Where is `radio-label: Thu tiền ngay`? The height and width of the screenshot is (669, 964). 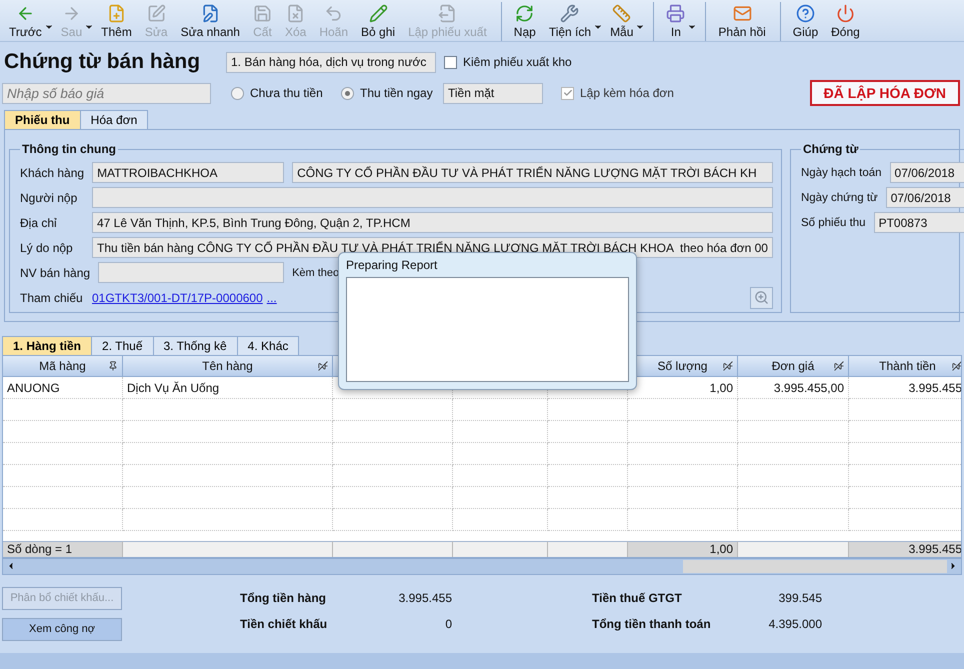 radio-label: Thu tiền ngay is located at coordinates (396, 93).